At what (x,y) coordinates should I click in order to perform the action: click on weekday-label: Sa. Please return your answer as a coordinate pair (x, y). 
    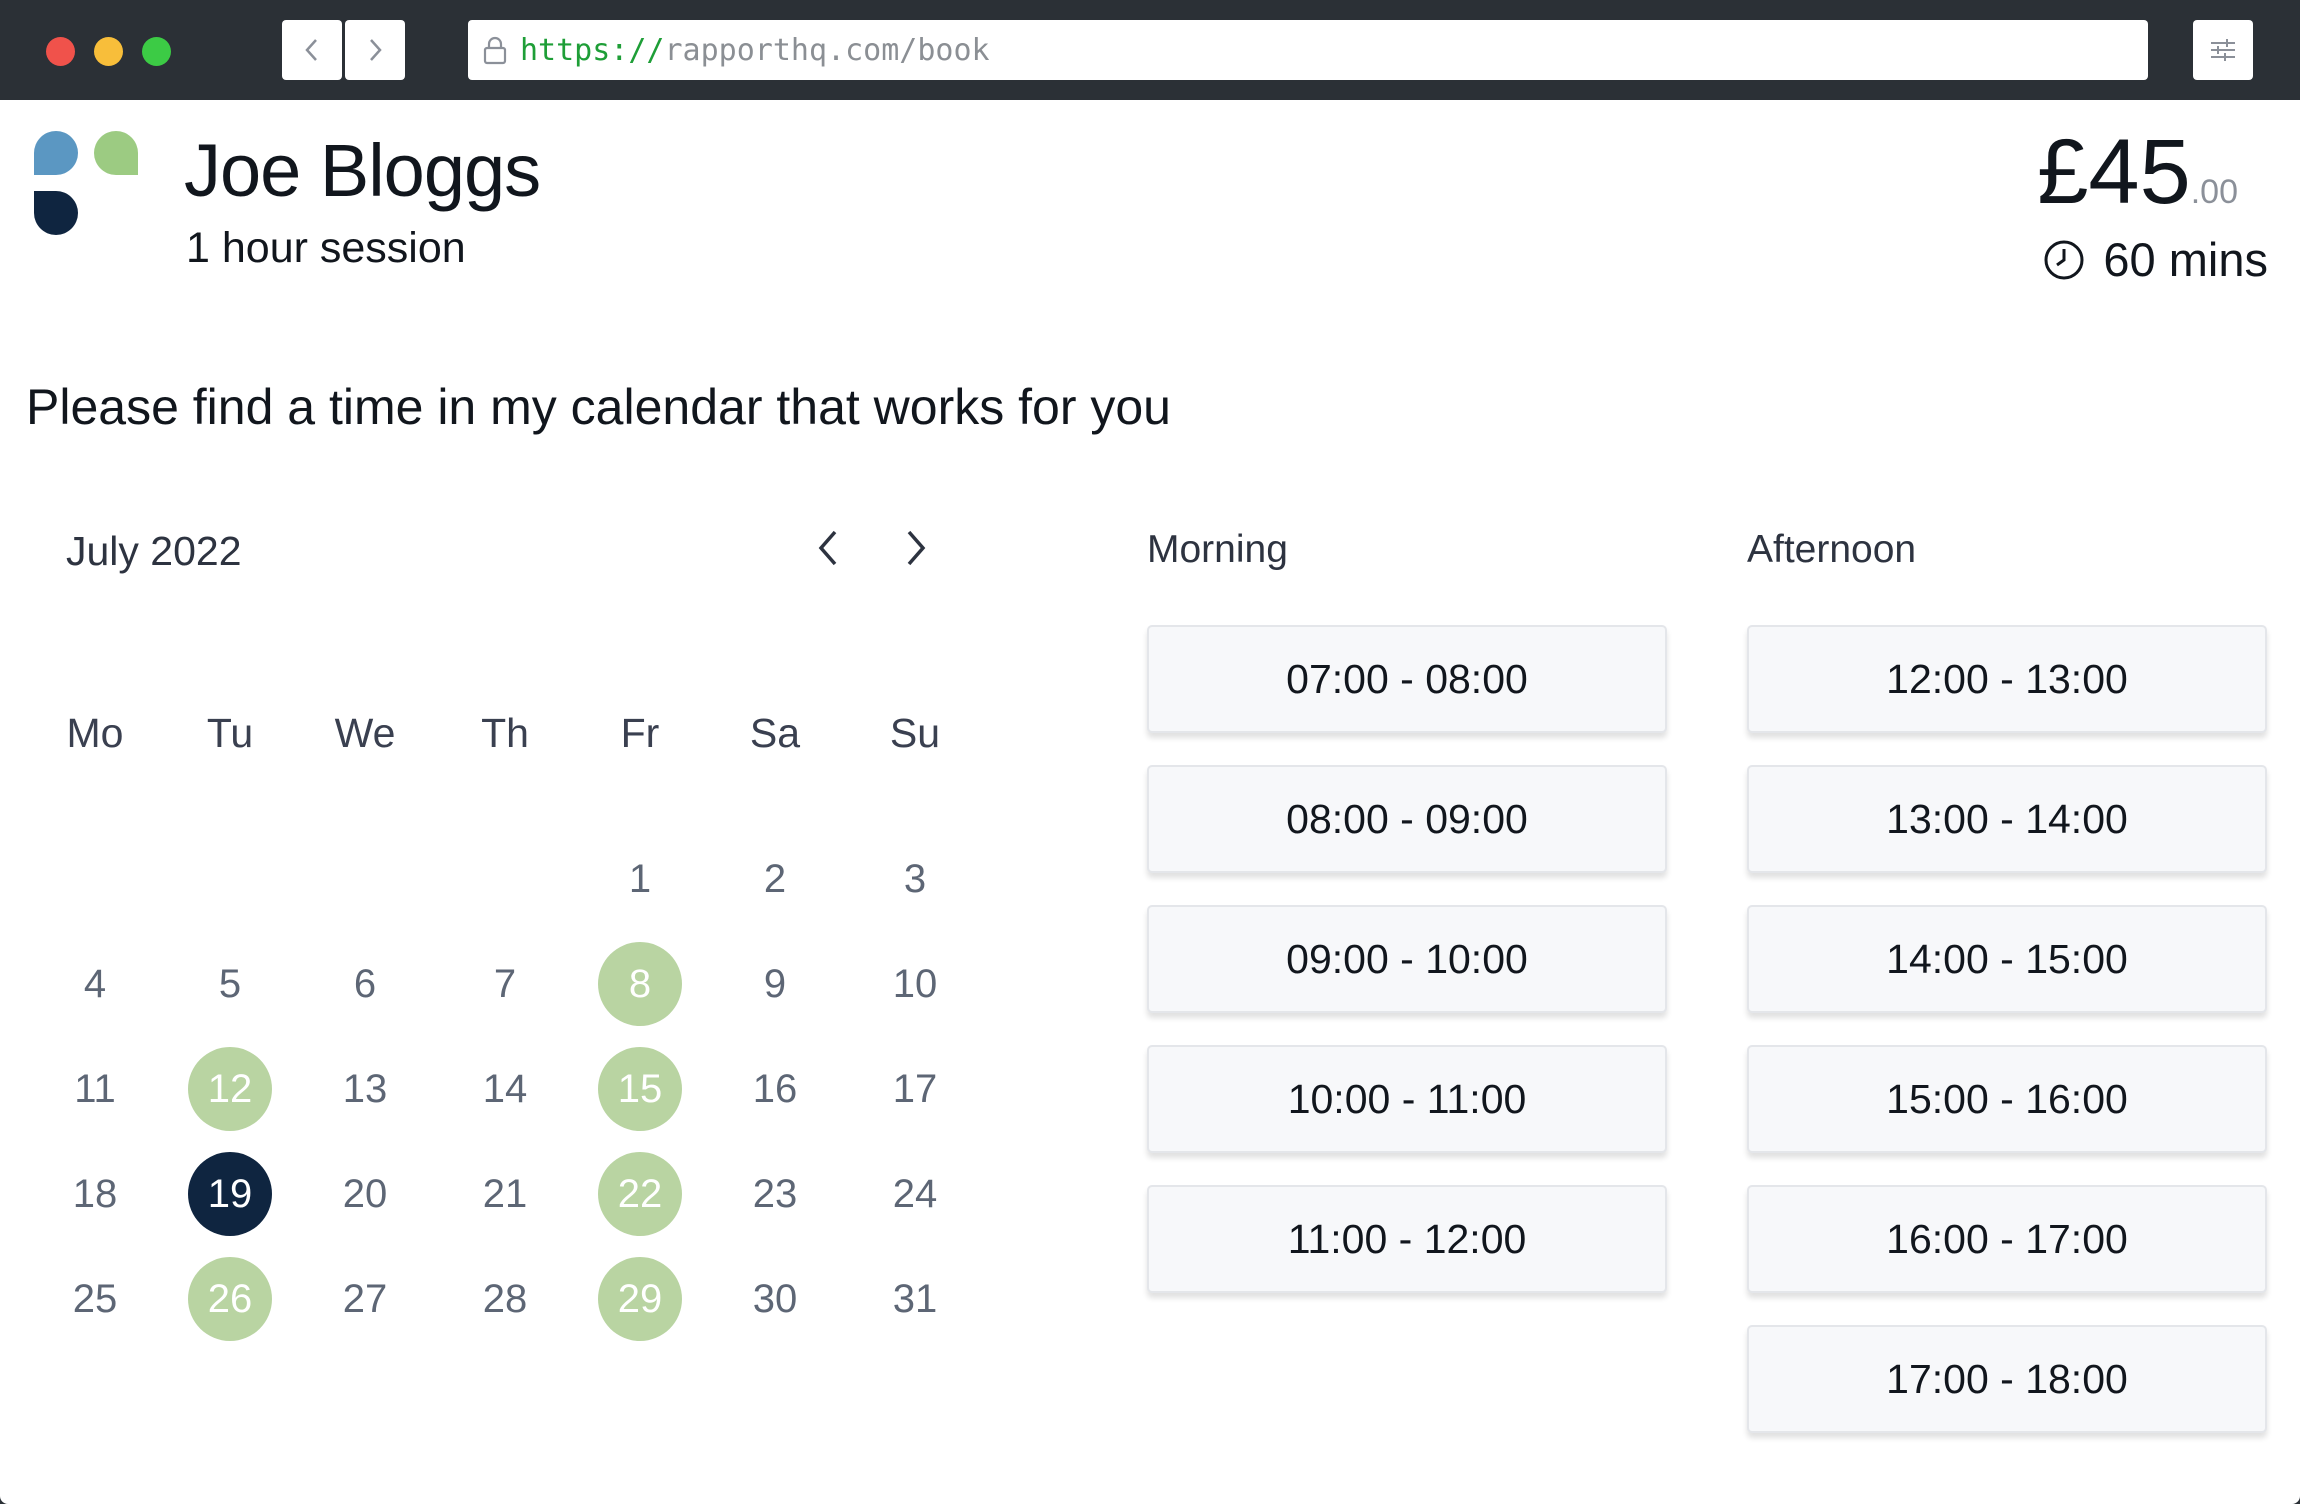
    Looking at the image, I should click on (775, 733).